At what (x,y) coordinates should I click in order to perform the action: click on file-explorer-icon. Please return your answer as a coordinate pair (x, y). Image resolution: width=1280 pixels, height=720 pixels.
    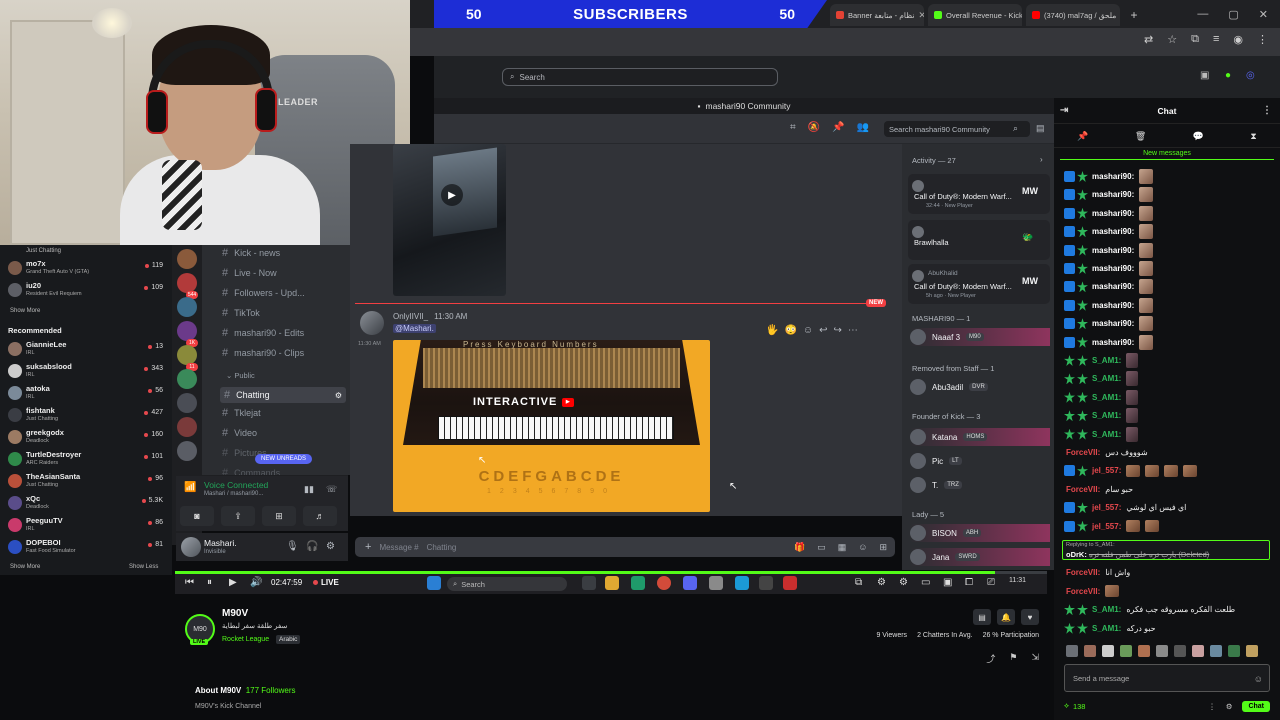
    Looking at the image, I should click on (612, 583).